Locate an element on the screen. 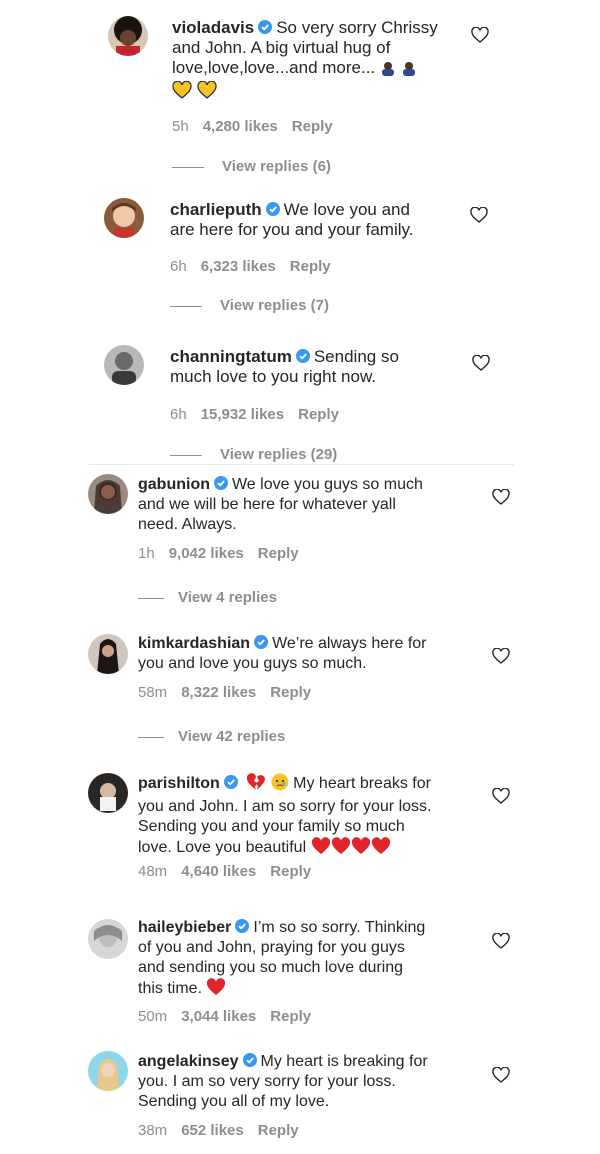  view-replies-button: View replies (29) is located at coordinates (253, 454).